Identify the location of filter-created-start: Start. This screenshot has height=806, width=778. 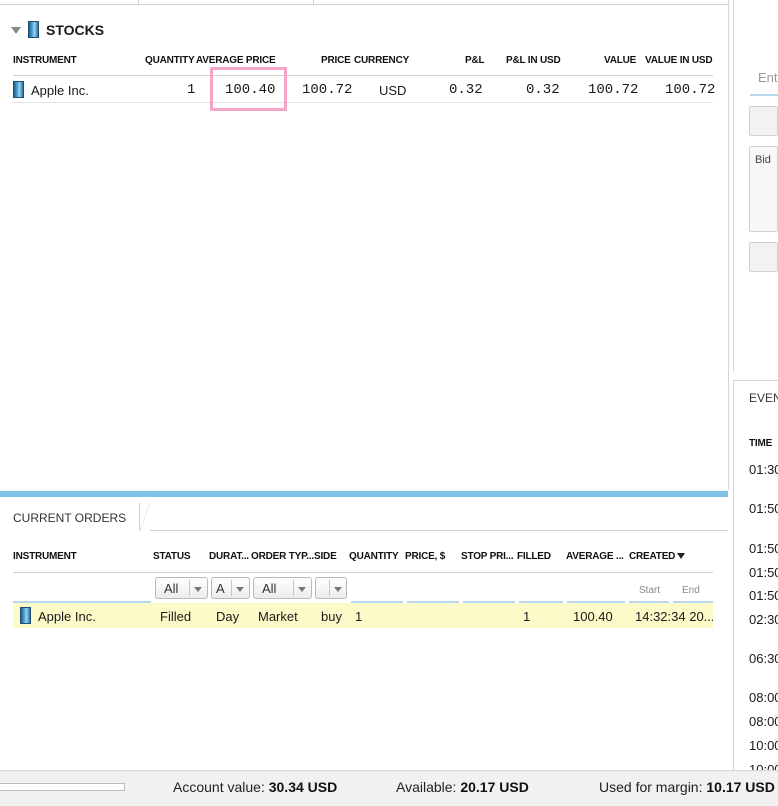
(649, 590).